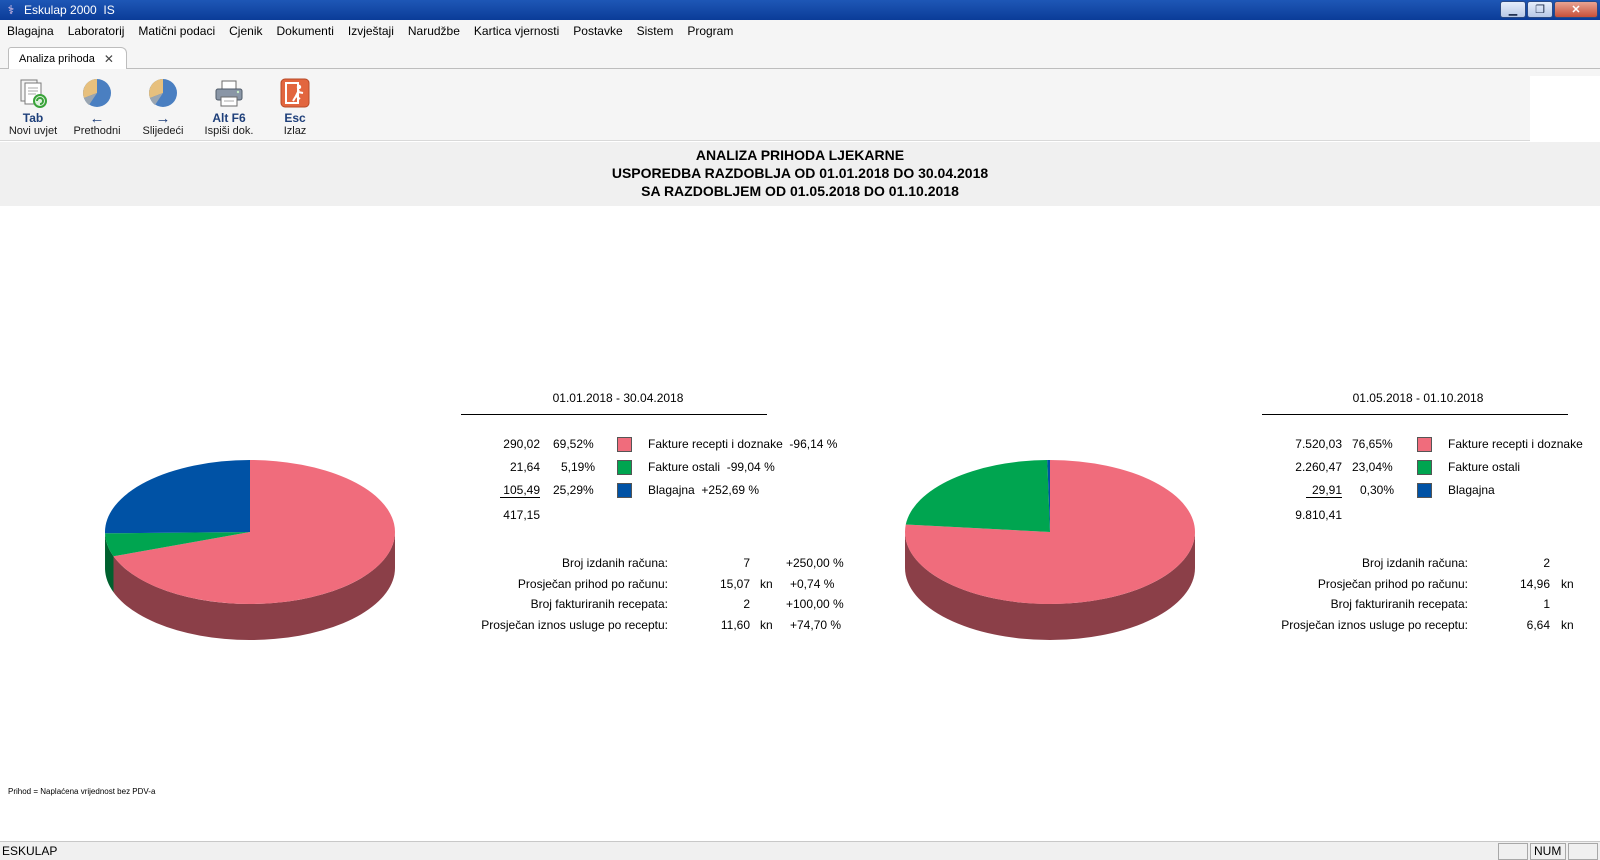  Describe the element at coordinates (746, 563) in the screenshot. I see `p1-stat-value: 7` at that location.